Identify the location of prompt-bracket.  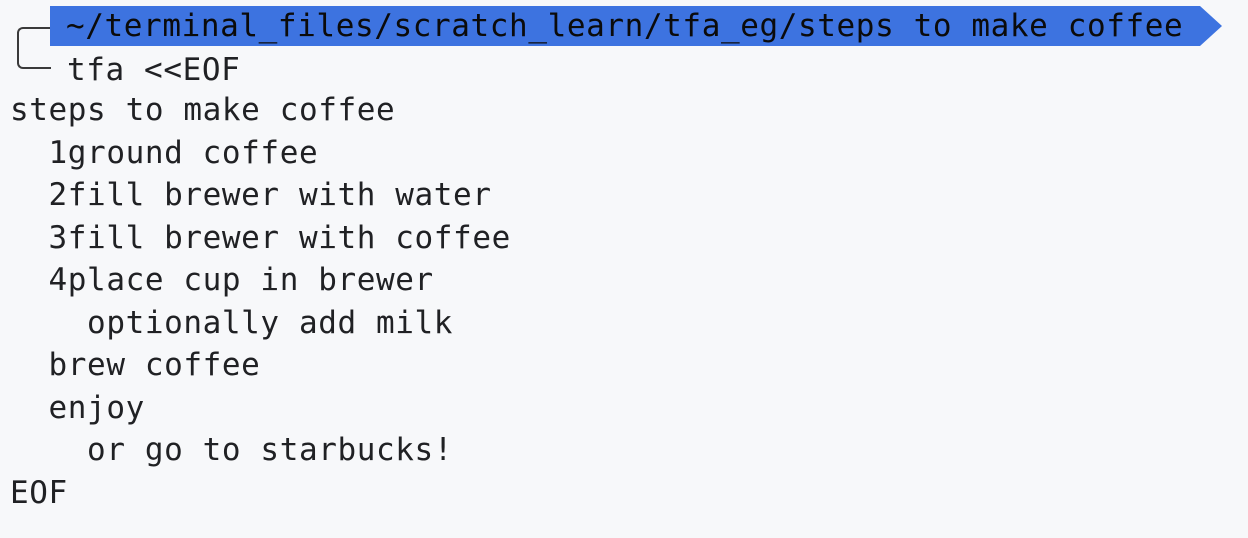
(34, 48).